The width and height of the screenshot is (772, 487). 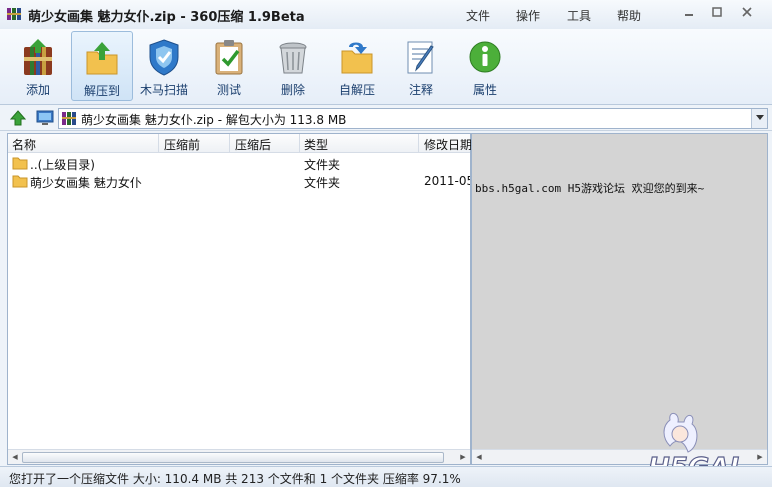 I want to click on minimize-button, so click(x=689, y=13).